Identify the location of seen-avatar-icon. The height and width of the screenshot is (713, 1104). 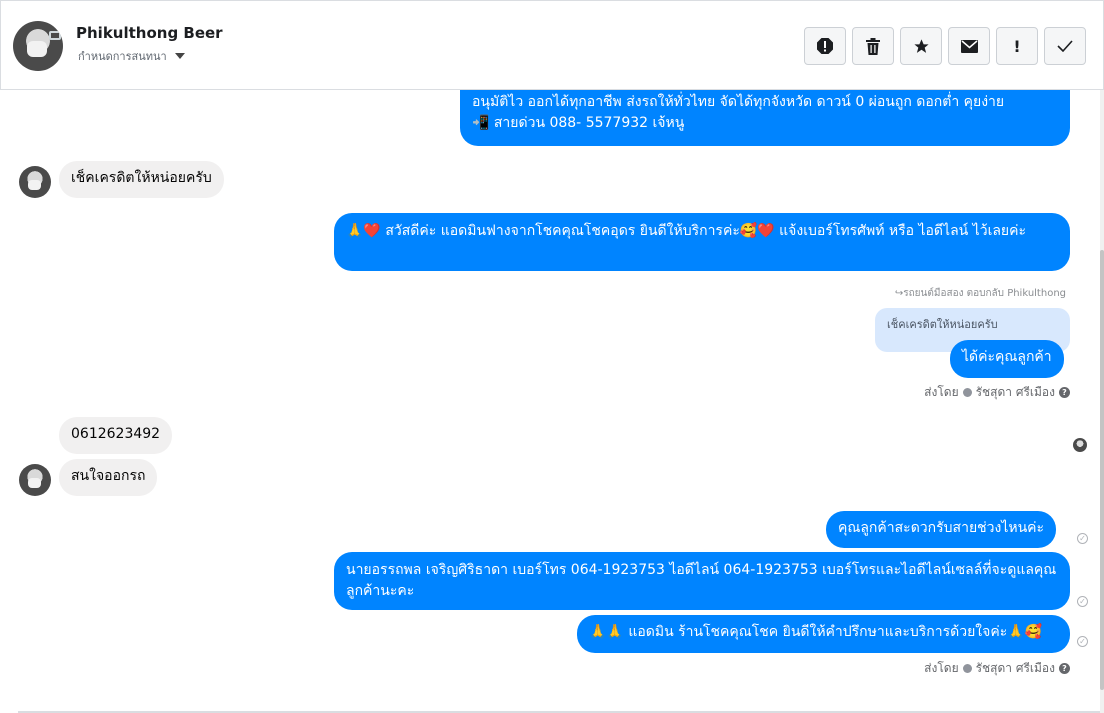
(1080, 445).